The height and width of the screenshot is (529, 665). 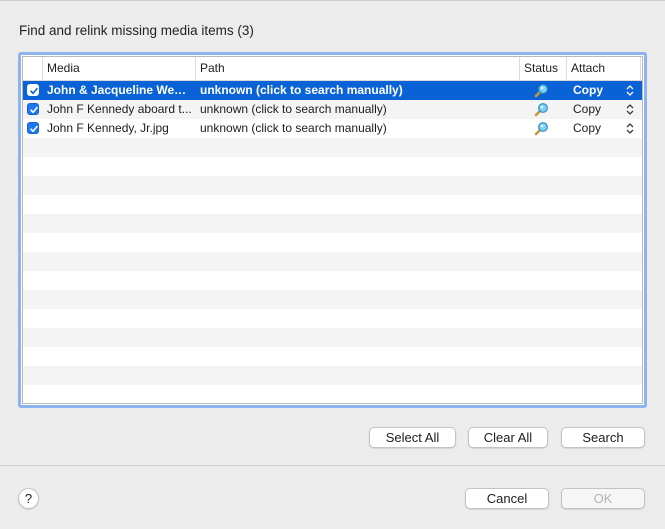 I want to click on select-all-button: Select All, so click(x=412, y=437).